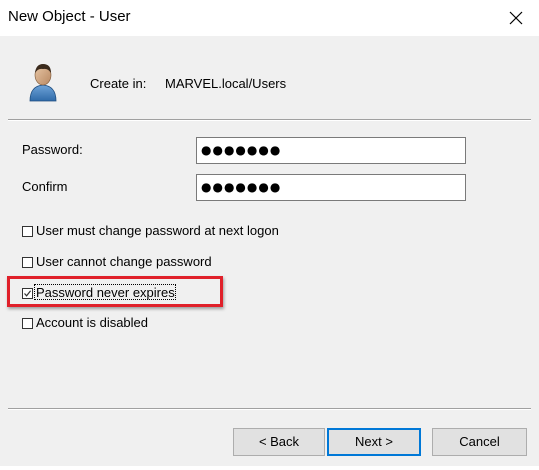  Describe the element at coordinates (69, 16) in the screenshot. I see `window-title: New Object - User` at that location.